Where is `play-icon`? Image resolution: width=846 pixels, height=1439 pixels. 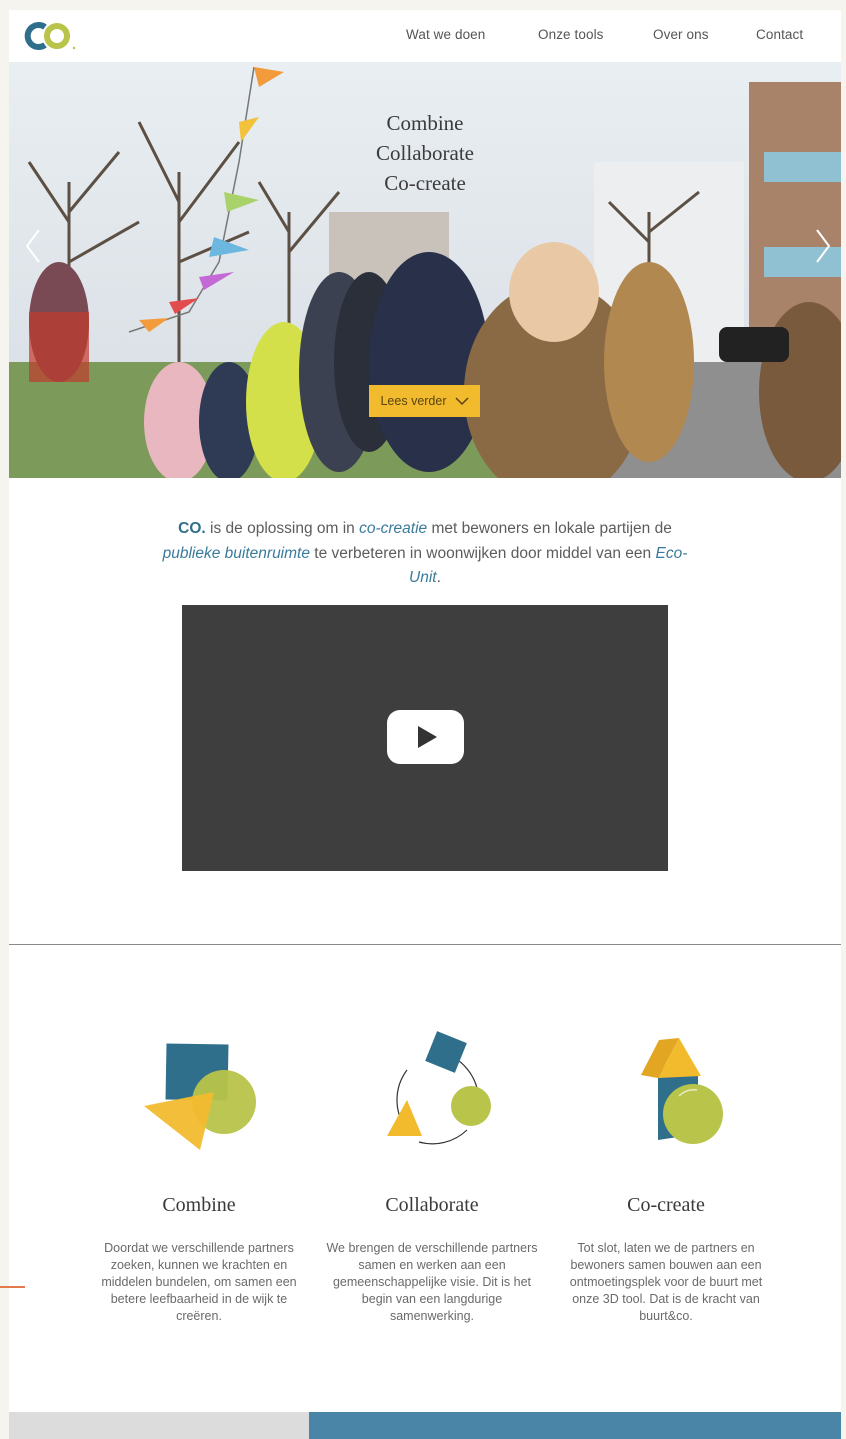 play-icon is located at coordinates (425, 737).